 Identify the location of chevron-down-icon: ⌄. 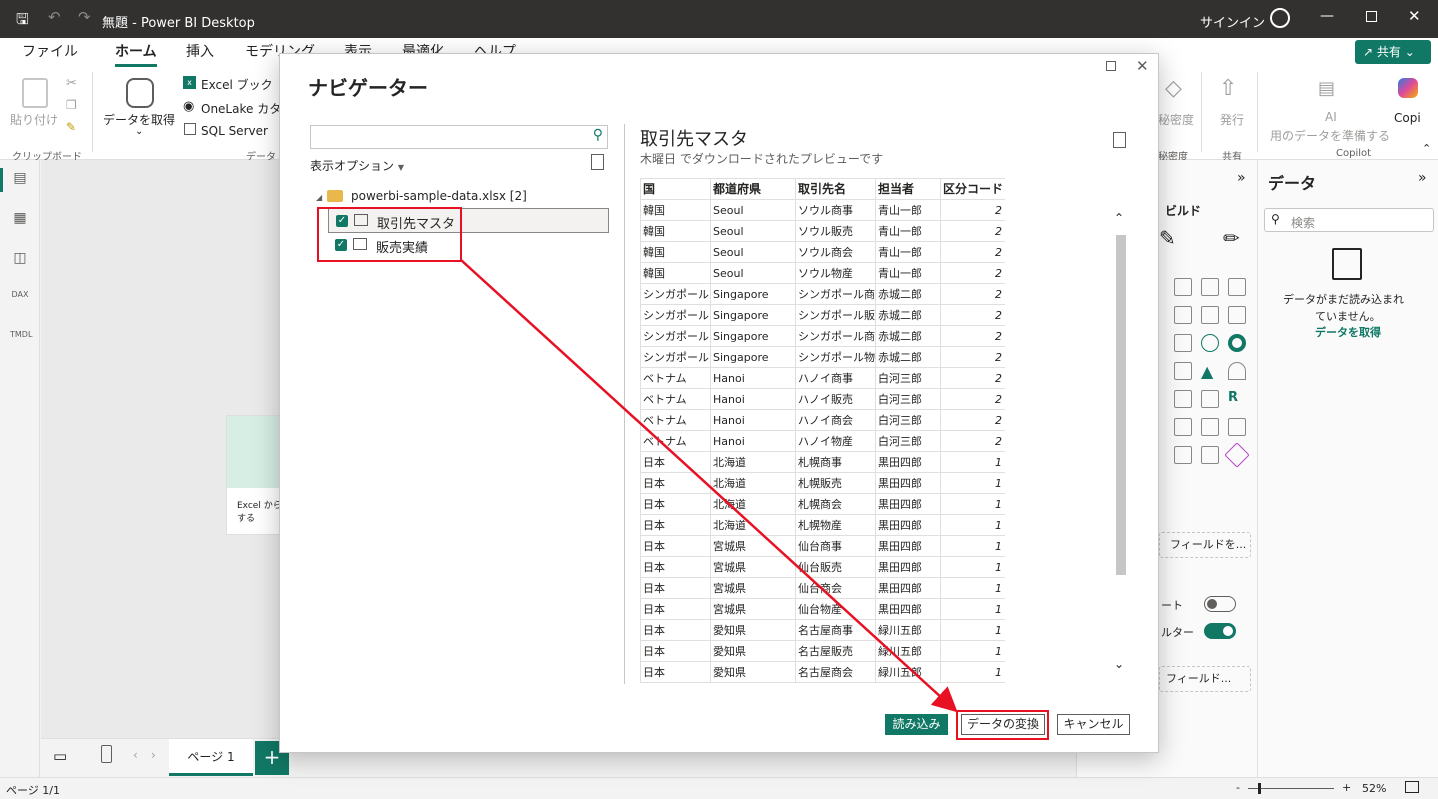
(139, 131).